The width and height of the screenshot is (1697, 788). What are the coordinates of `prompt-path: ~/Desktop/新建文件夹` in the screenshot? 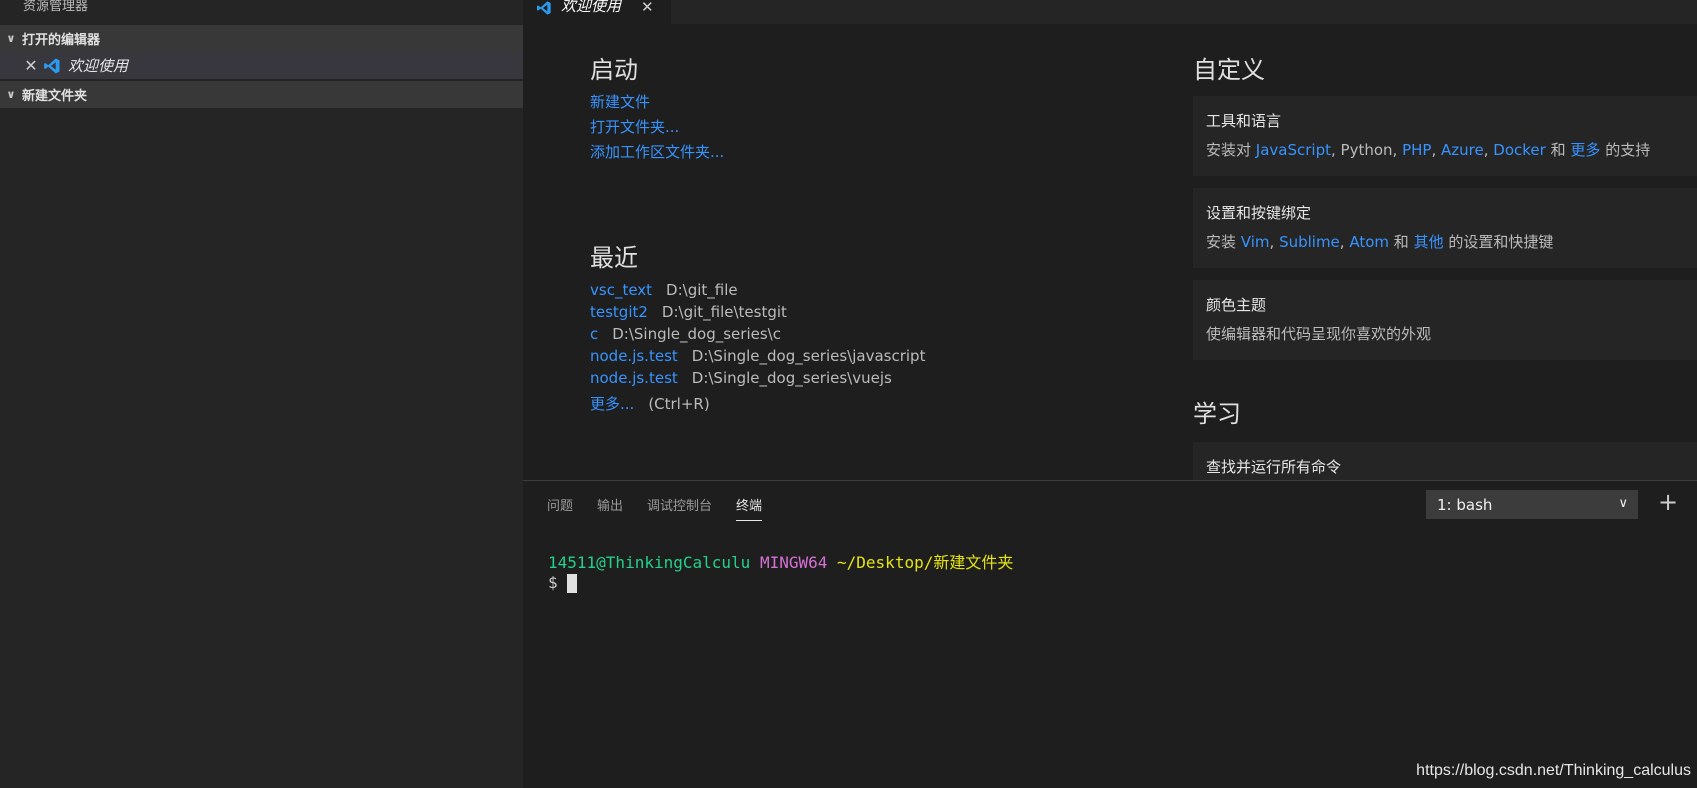 It's located at (925, 562).